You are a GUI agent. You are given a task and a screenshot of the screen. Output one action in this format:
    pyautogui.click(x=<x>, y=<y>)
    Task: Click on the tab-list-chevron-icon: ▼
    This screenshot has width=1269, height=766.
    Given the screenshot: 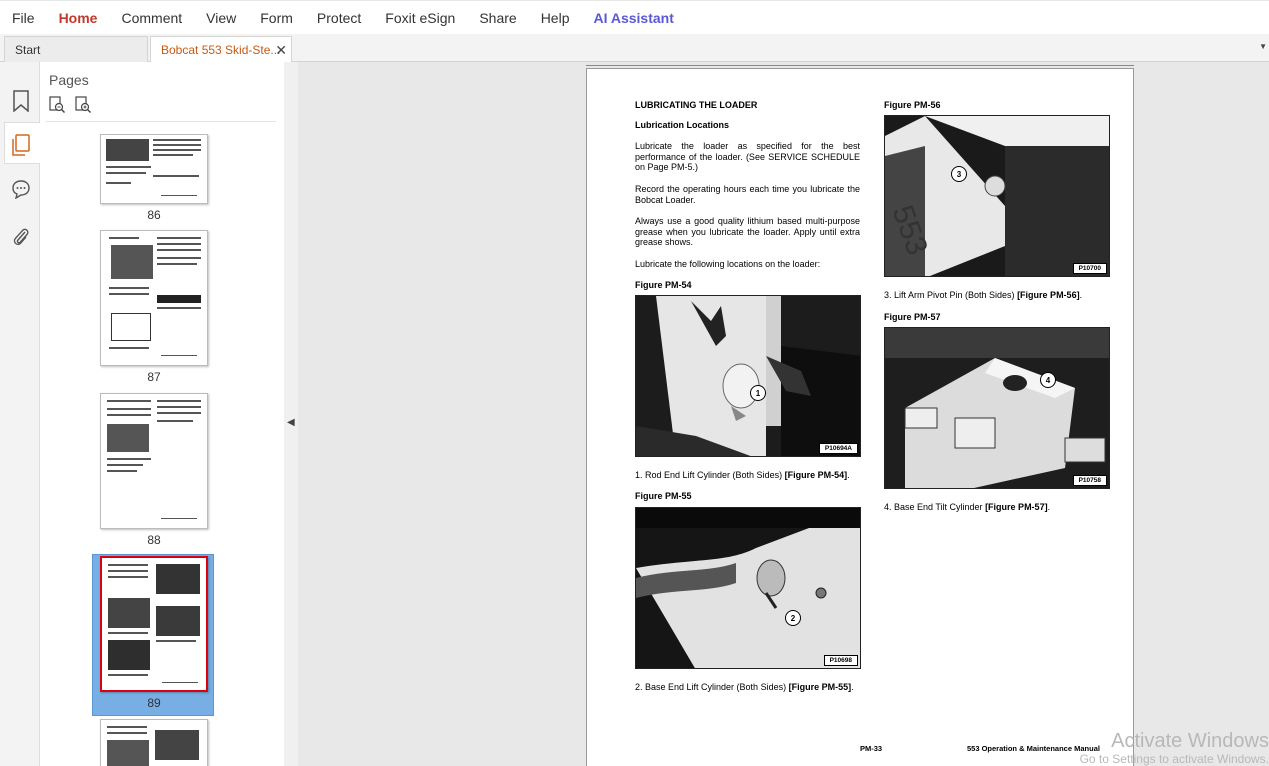 What is the action you would take?
    pyautogui.click(x=1263, y=46)
    